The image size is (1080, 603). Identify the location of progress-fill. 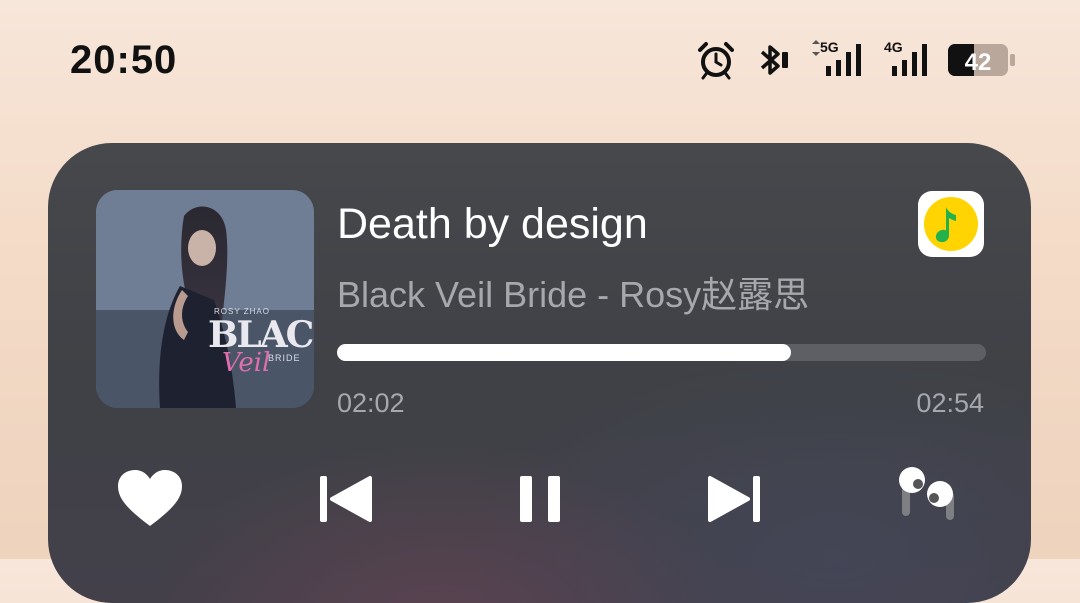
(564, 352).